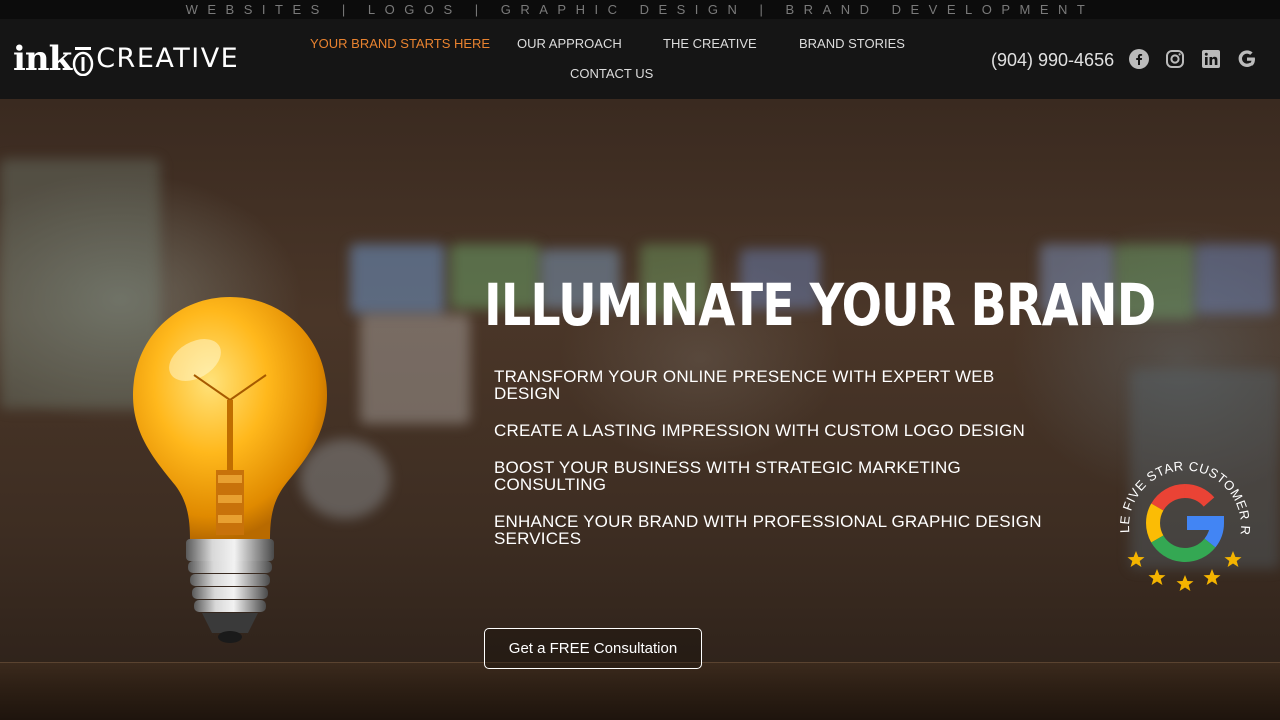  What do you see at coordinates (569, 44) in the screenshot?
I see `nav-our-approach: OUR APPROACH` at bounding box center [569, 44].